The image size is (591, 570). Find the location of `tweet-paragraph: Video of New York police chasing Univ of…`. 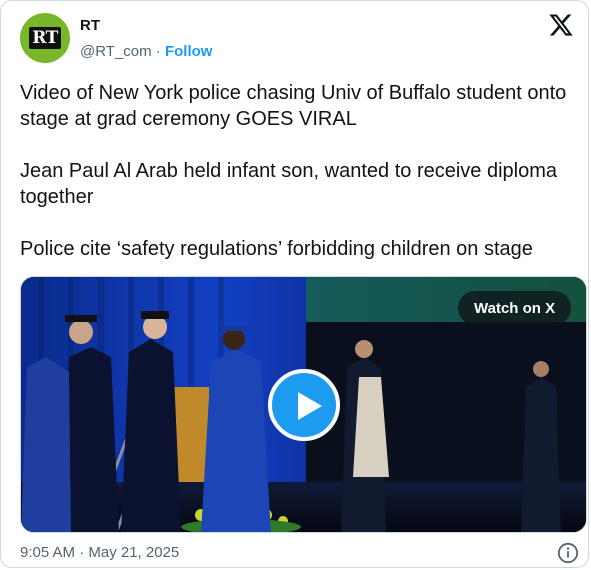

tweet-paragraph: Video of New York police chasing Univ of… is located at coordinates (293, 106).